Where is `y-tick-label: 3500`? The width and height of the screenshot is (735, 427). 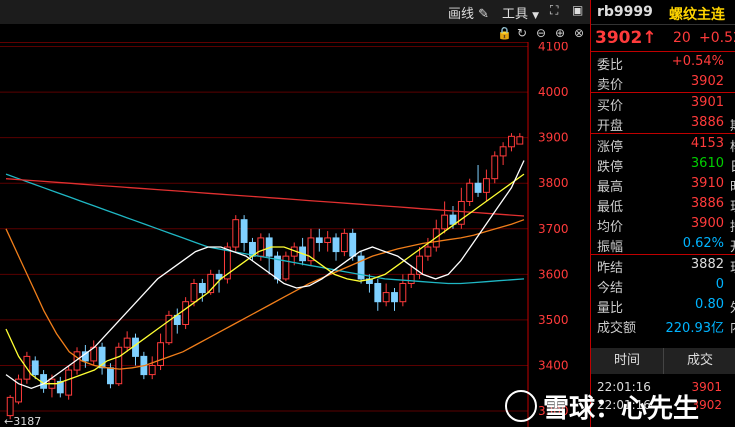 y-tick-label: 3500 is located at coordinates (553, 320).